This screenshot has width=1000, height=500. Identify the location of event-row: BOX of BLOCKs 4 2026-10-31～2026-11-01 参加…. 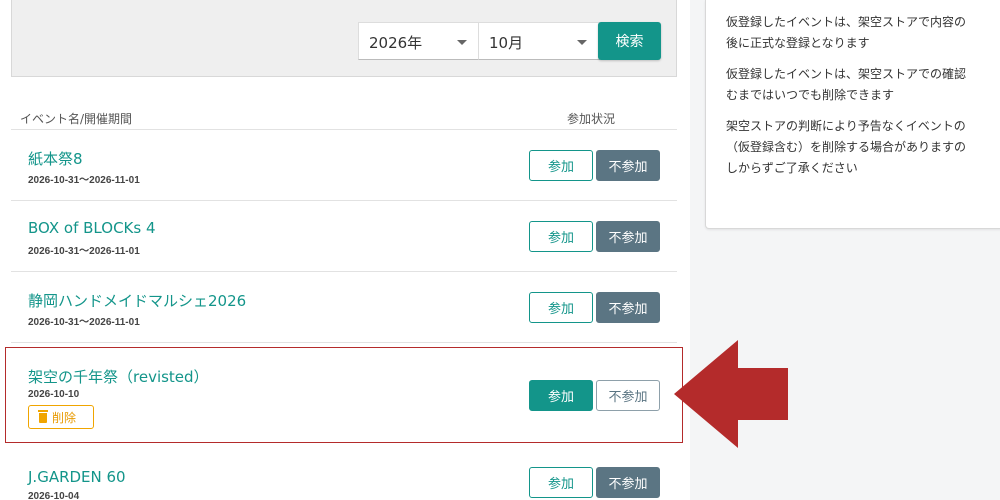
(344, 236).